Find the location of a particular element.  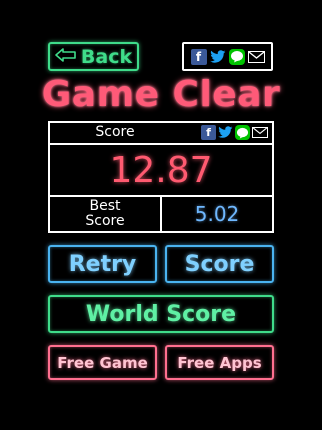

world-score-button: World Score is located at coordinates (161, 314).